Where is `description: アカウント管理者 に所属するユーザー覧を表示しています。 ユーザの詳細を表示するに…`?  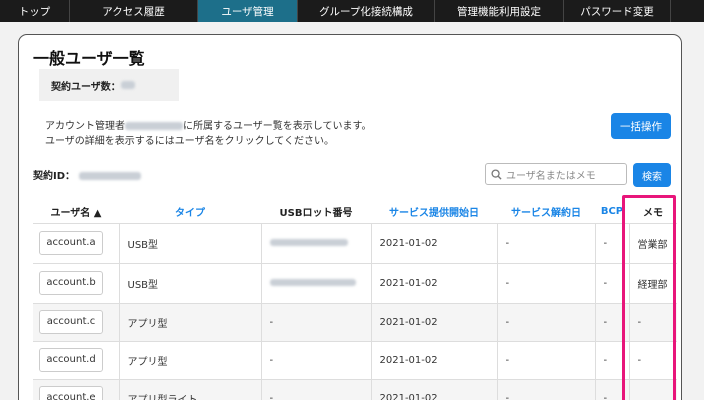
description: アカウント管理者 に所属するユーザー覧を表示しています。 ユーザの詳細を表示するに… is located at coordinates (208, 134).